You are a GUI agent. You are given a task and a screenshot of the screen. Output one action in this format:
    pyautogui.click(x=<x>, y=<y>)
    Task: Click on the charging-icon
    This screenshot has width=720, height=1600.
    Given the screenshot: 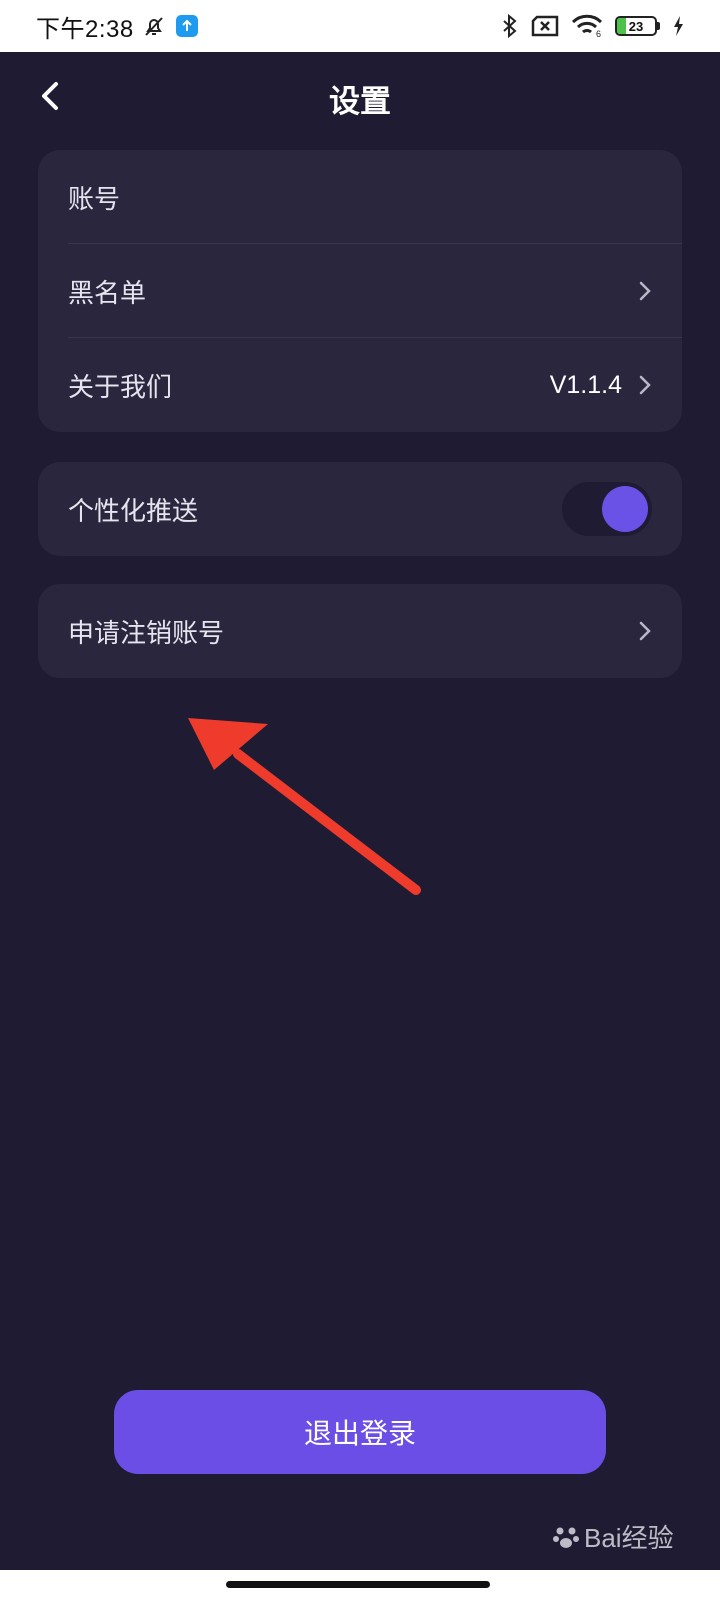 What is the action you would take?
    pyautogui.click(x=678, y=26)
    